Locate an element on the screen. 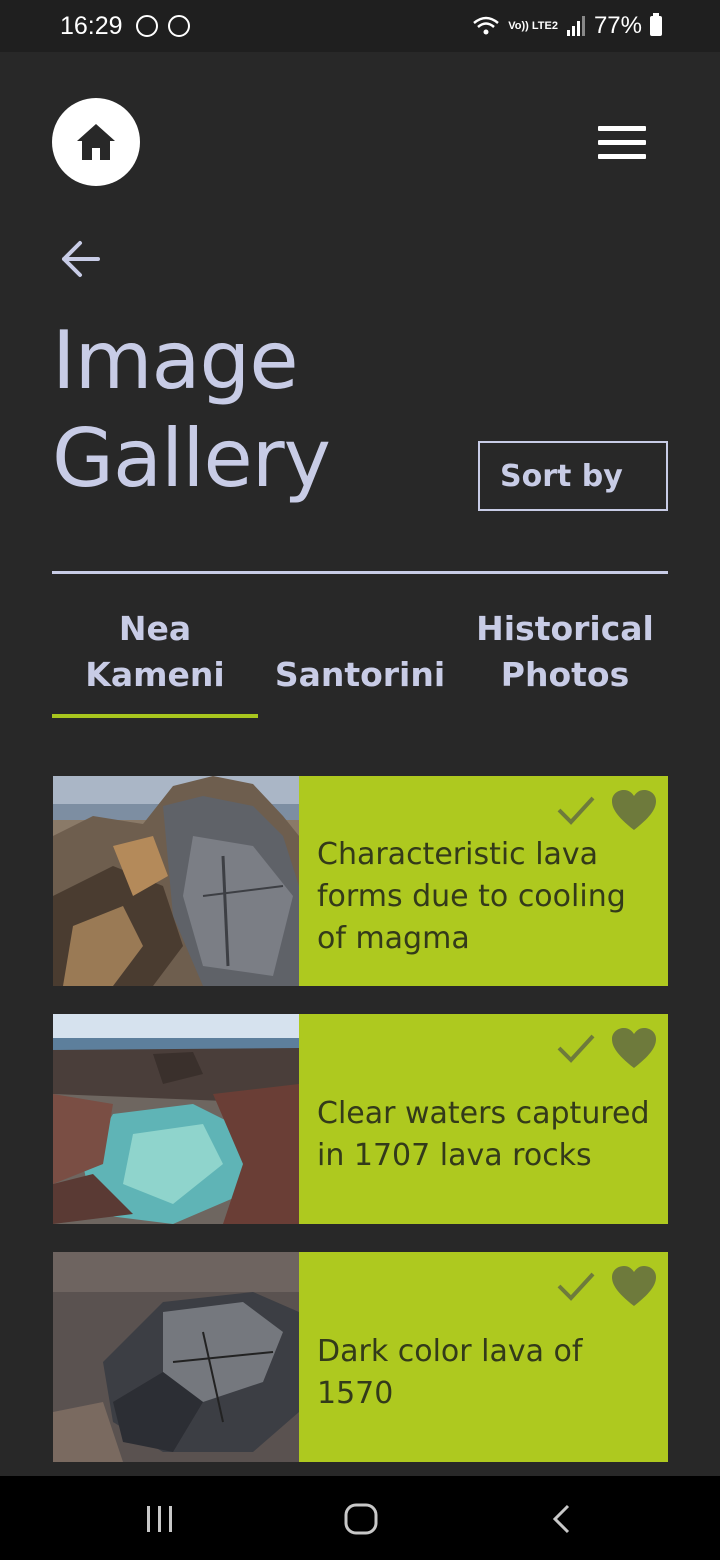 Image resolution: width=720 pixels, height=1560 pixels. page-title: Image Gallery is located at coordinates (191, 409).